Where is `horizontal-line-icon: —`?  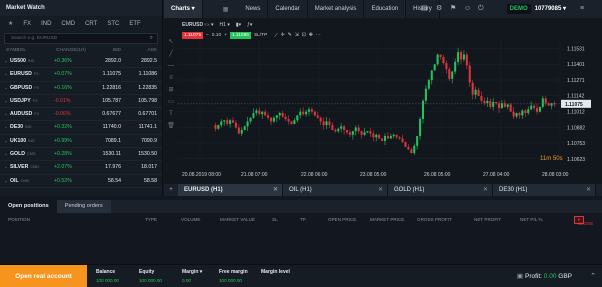 horizontal-line-icon: — is located at coordinates (171, 66).